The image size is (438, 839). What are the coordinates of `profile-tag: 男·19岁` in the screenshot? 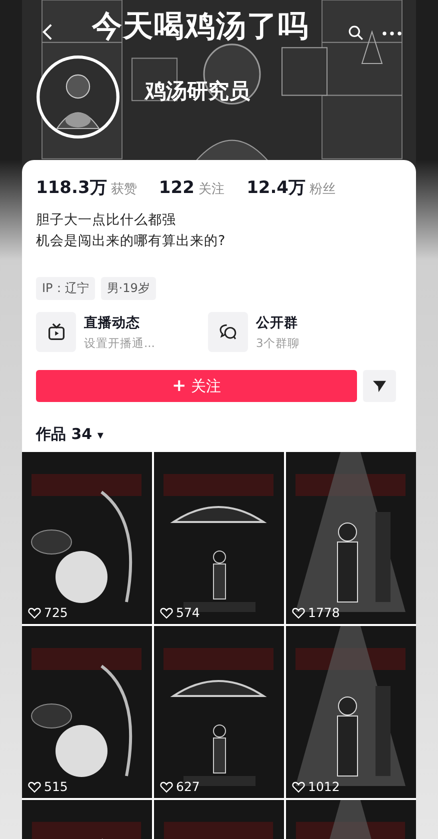 It's located at (128, 288).